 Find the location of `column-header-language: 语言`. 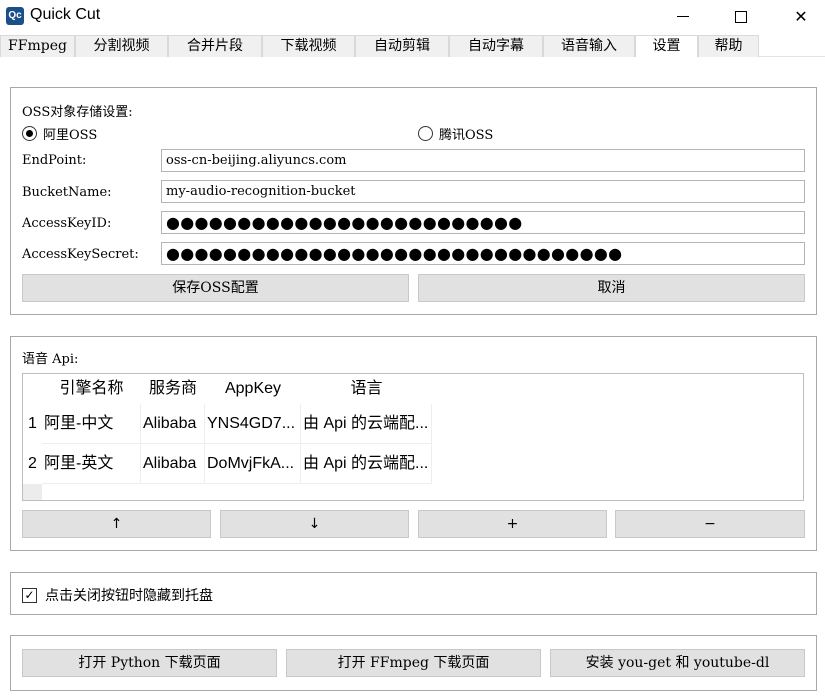

column-header-language: 语言 is located at coordinates (366, 389).